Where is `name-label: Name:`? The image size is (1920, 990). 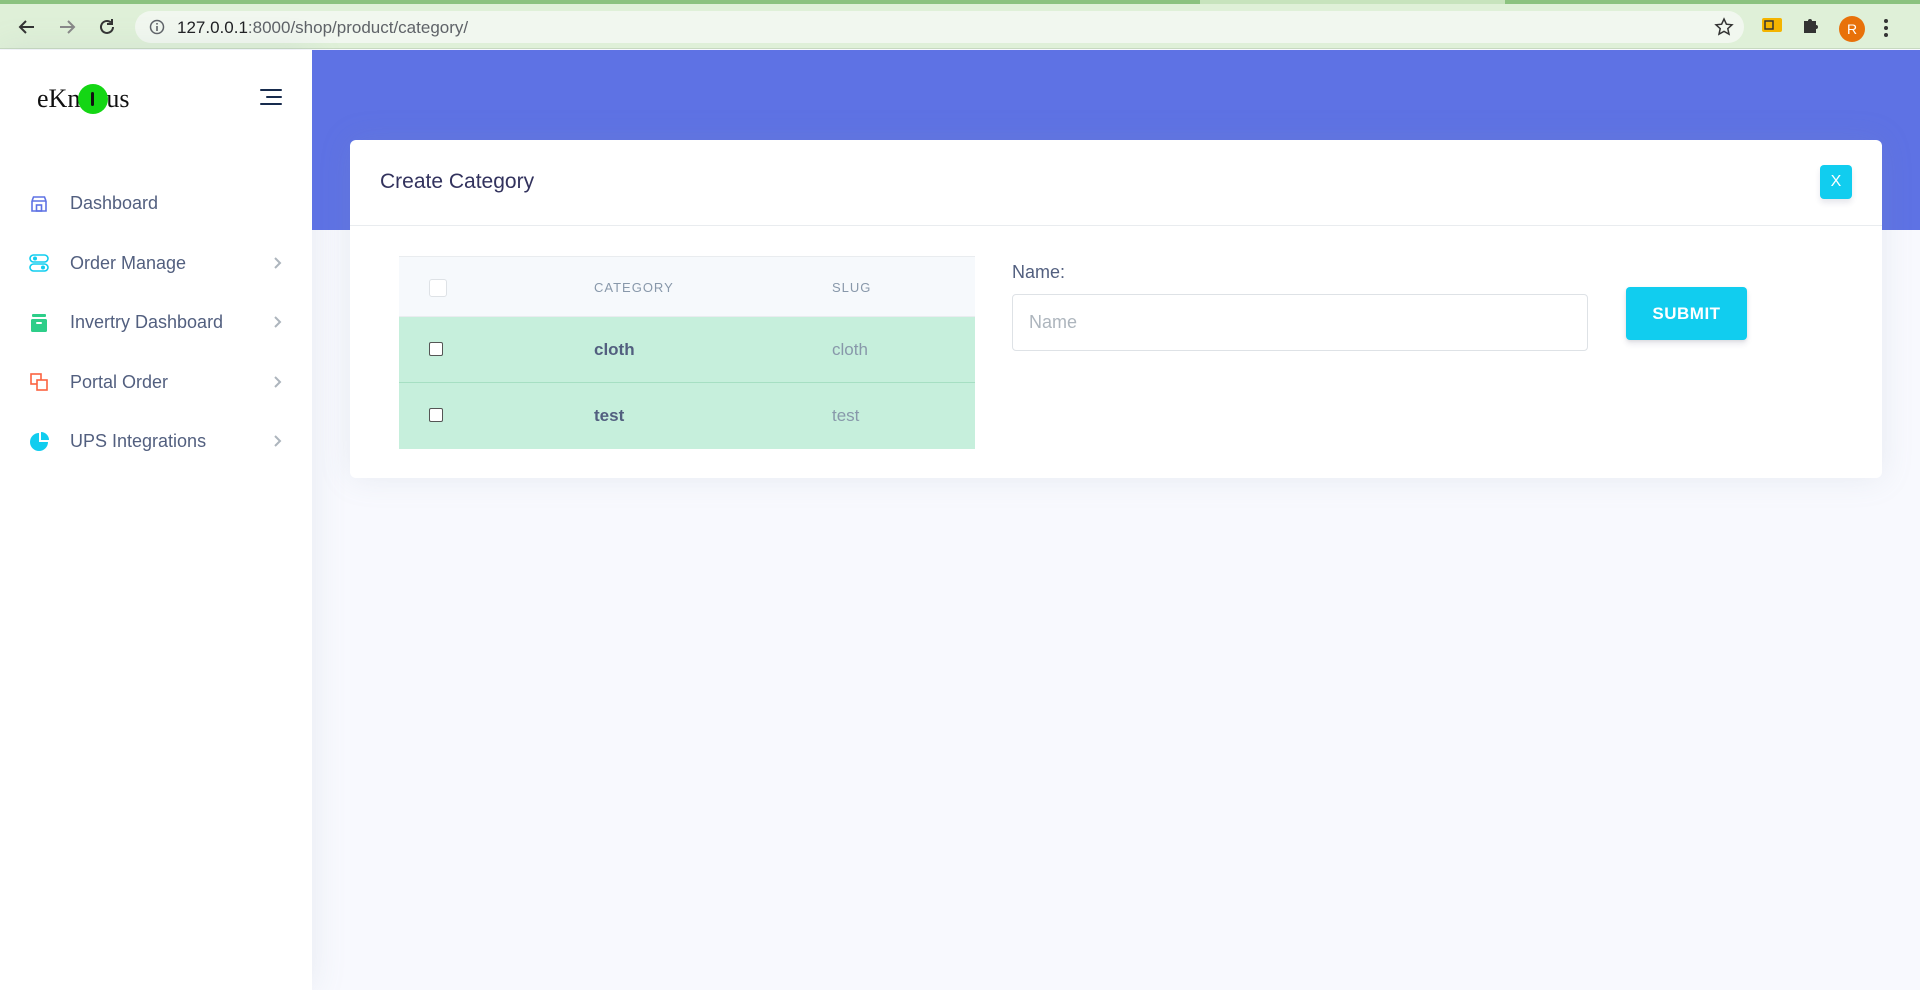 name-label: Name: is located at coordinates (1039, 272).